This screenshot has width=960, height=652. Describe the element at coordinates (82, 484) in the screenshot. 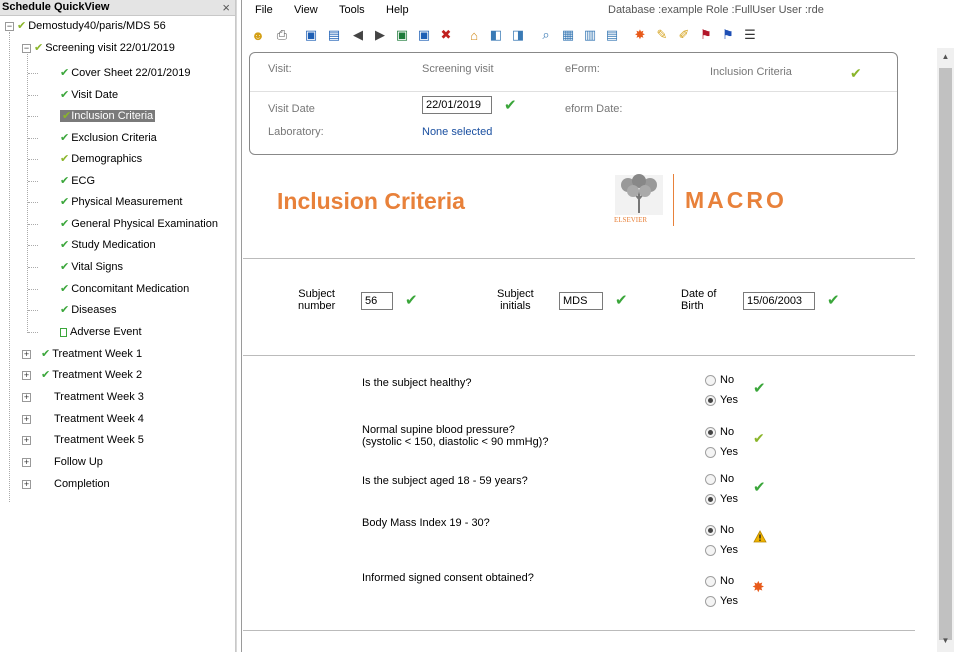

I see `tree-visit-completion: Completion` at that location.